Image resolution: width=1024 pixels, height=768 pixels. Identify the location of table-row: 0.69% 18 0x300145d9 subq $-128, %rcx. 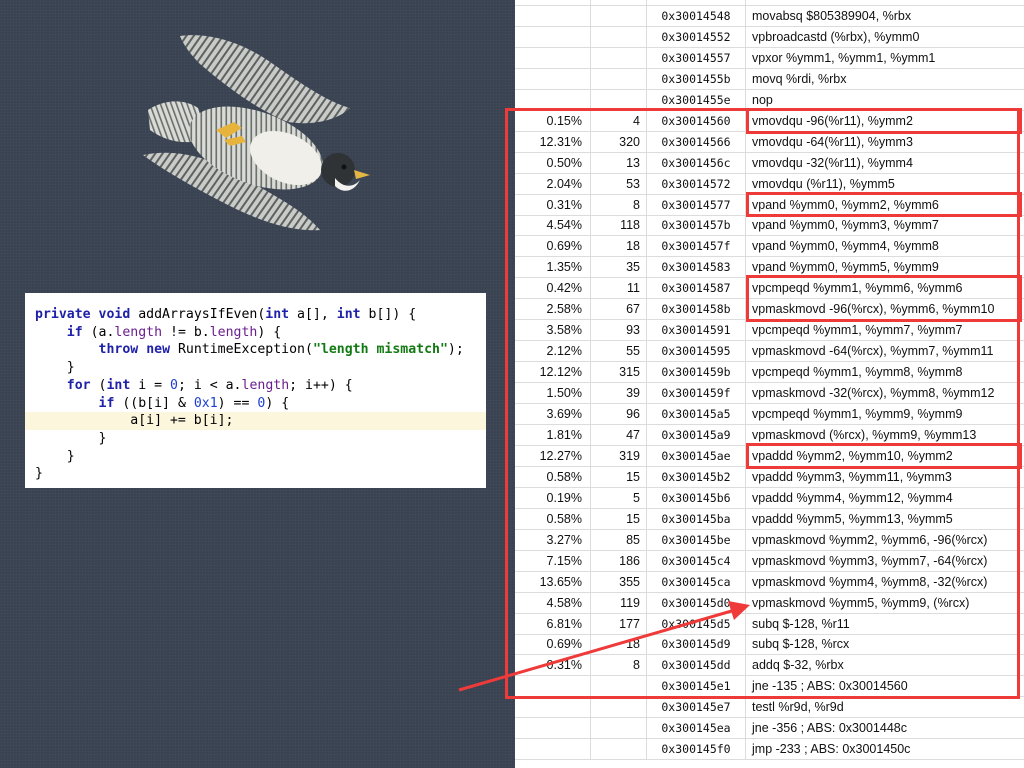
(769, 645).